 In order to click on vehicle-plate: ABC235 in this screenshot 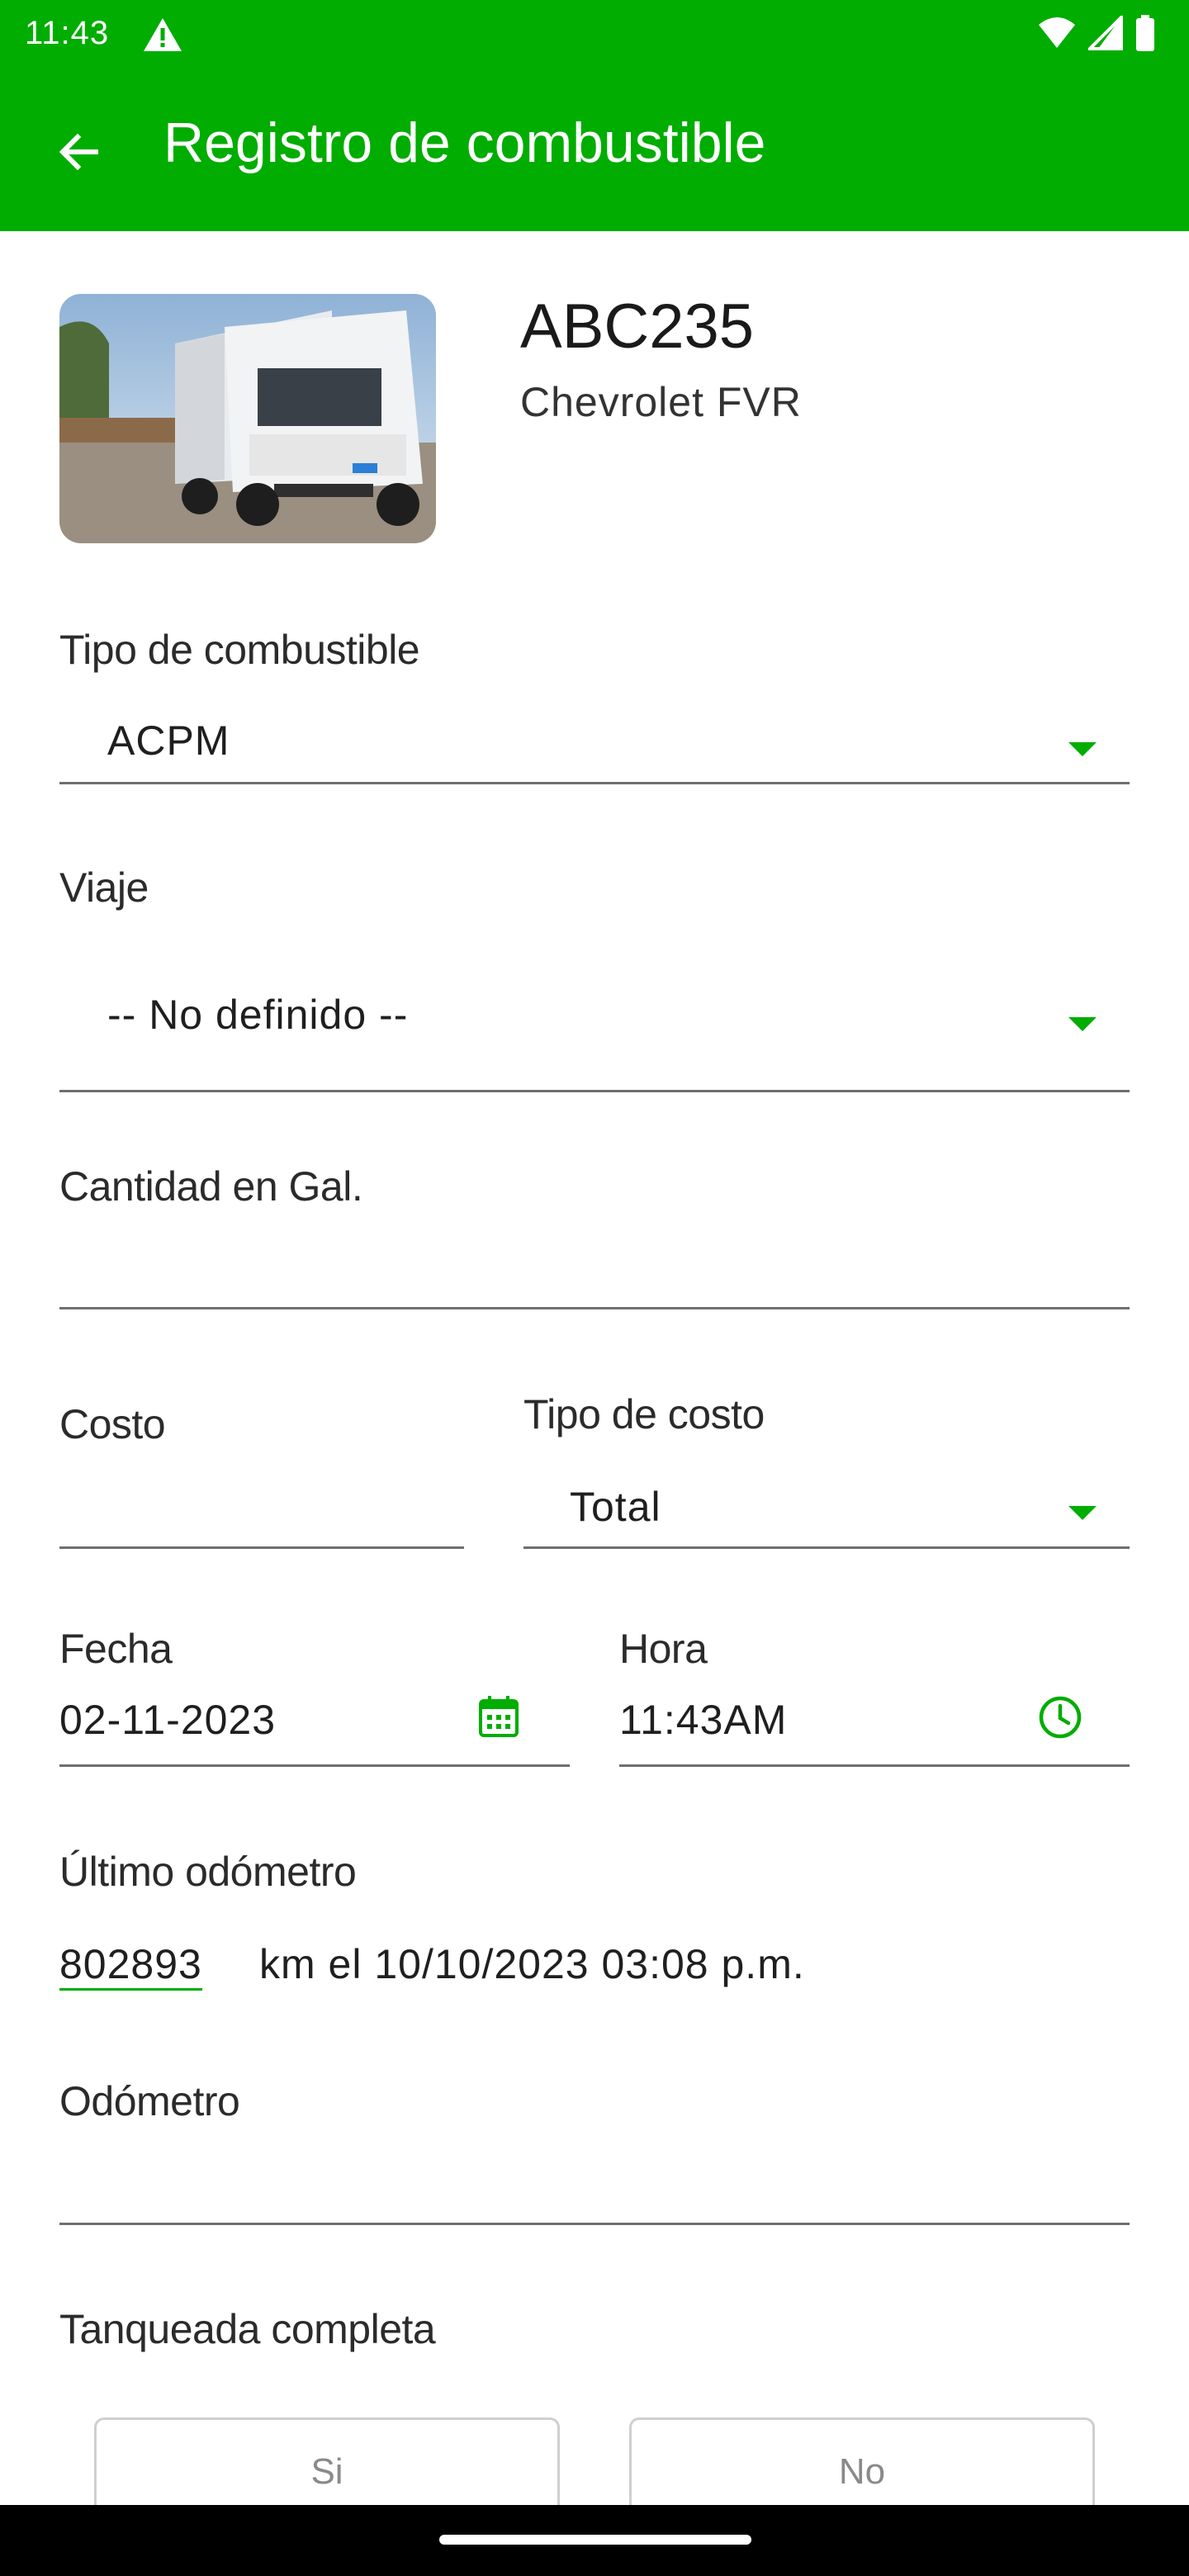, I will do `click(637, 326)`.